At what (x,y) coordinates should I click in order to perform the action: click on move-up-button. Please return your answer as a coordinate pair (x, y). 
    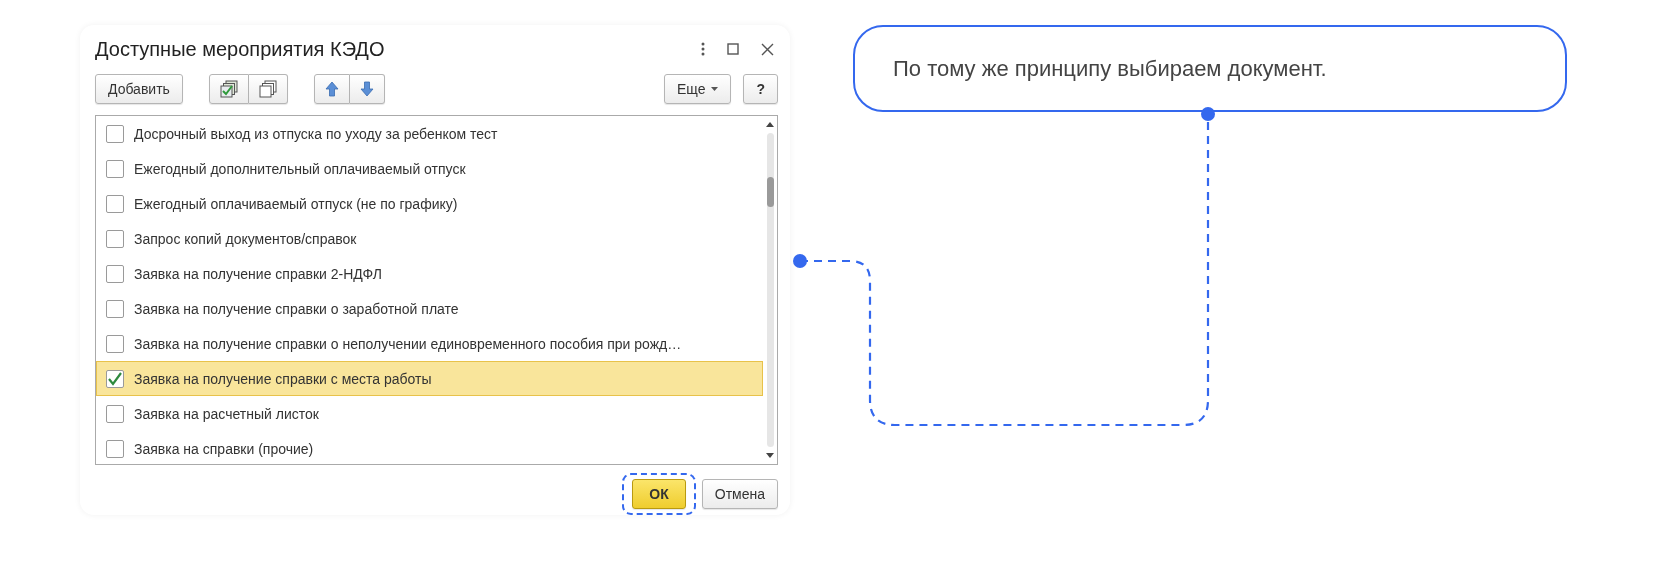
    Looking at the image, I should click on (331, 89).